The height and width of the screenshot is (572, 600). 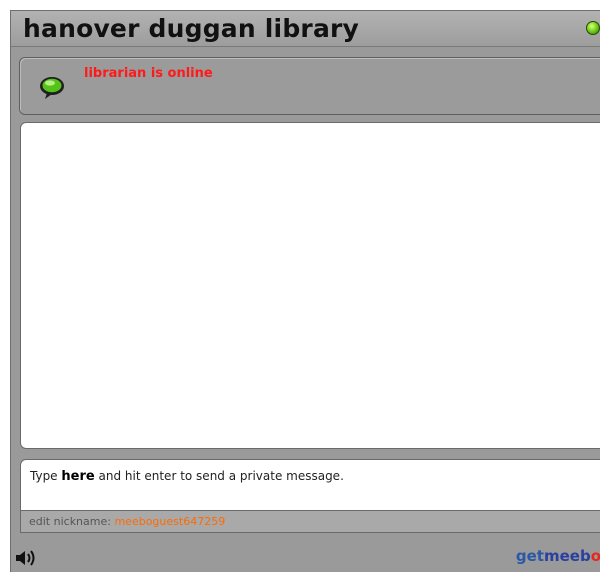 What do you see at coordinates (78, 476) in the screenshot?
I see `message-hint-emphasis: here` at bounding box center [78, 476].